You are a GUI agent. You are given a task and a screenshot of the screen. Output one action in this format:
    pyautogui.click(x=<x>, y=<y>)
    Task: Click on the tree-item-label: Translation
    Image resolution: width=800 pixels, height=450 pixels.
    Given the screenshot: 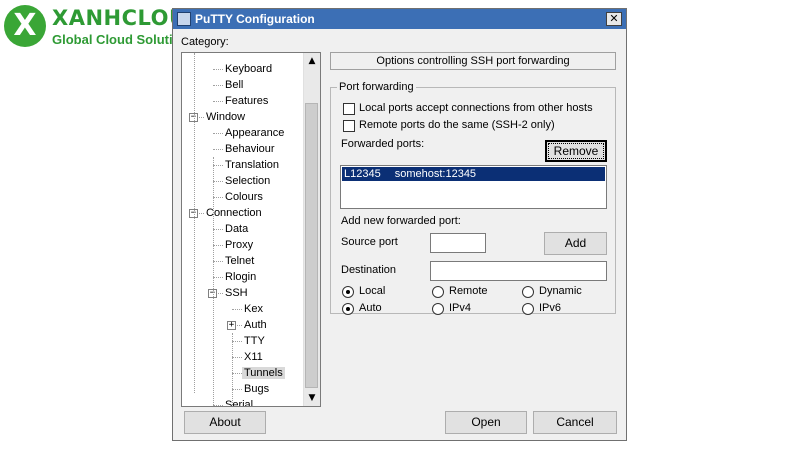 What is the action you would take?
    pyautogui.click(x=252, y=165)
    